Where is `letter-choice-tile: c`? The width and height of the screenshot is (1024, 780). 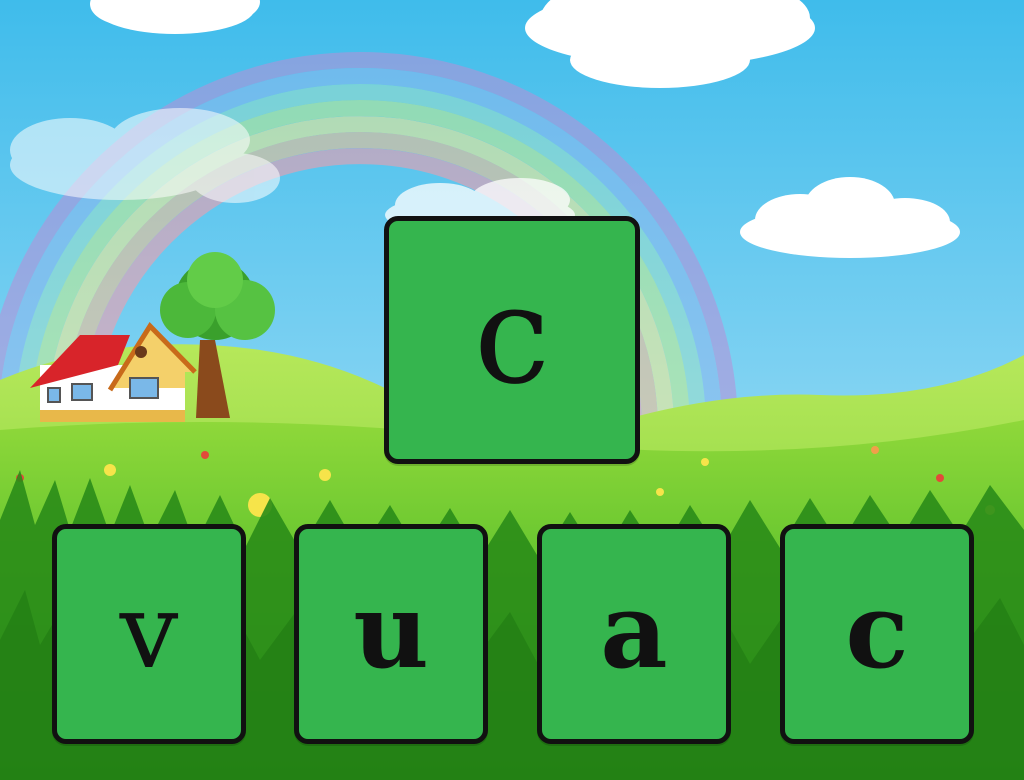
letter-choice-tile: c is located at coordinates (877, 634).